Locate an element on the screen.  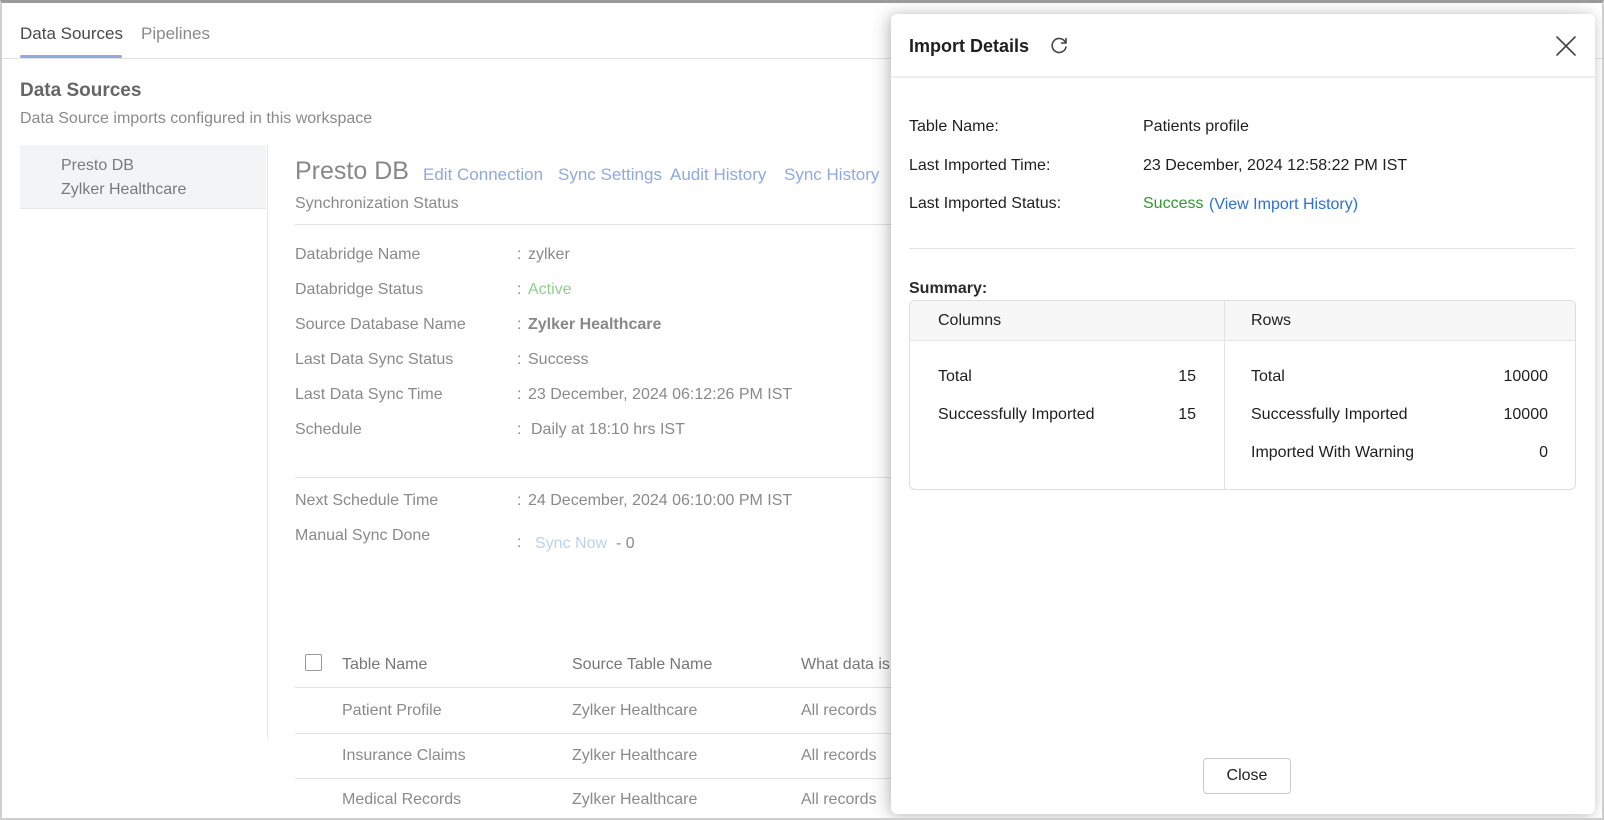
field-label: Next Schedule Time is located at coordinates (367, 500).